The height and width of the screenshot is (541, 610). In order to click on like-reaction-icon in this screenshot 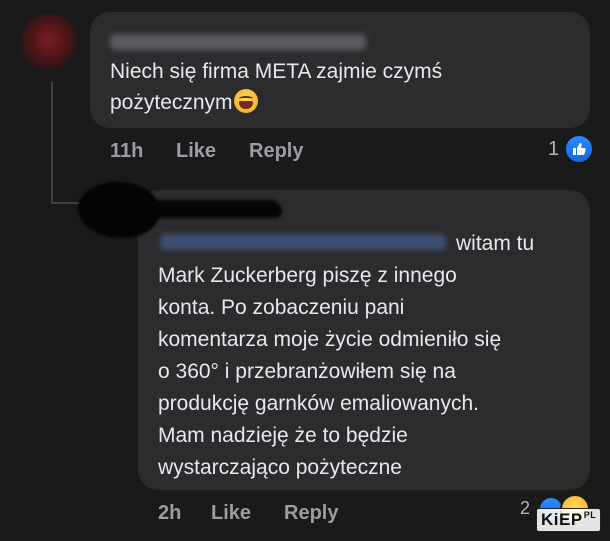, I will do `click(579, 149)`.